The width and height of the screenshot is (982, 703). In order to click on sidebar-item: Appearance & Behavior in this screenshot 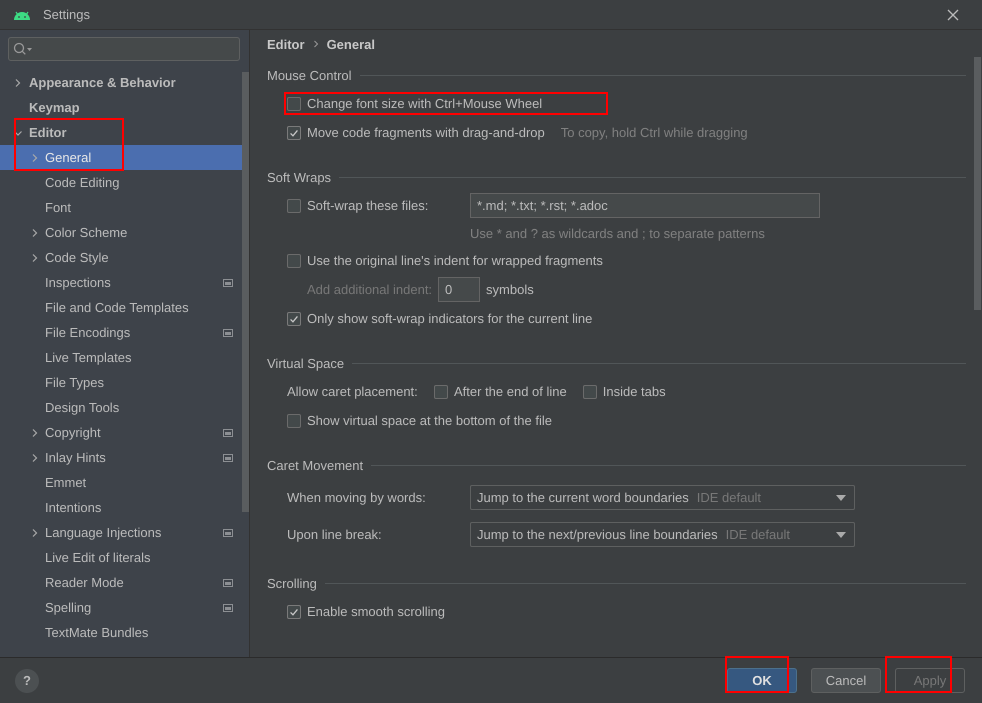, I will do `click(102, 82)`.